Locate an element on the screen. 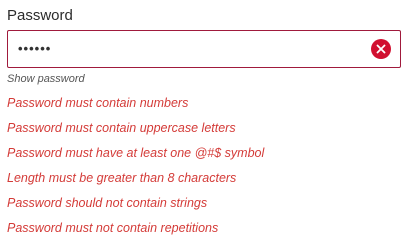  password-input-value: •••••• is located at coordinates (35, 48).